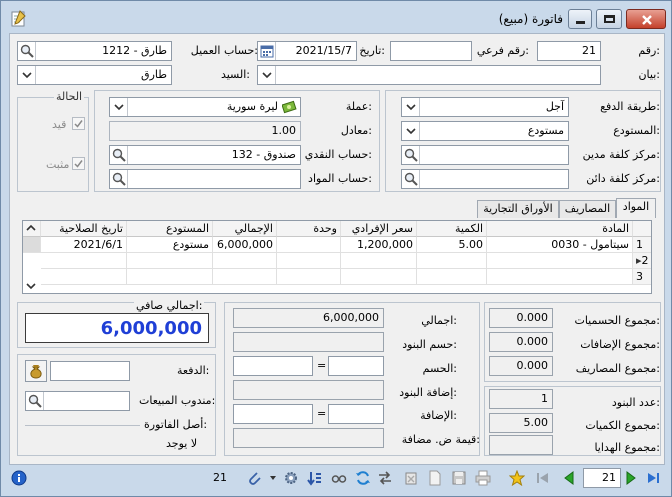 This screenshot has height=497, width=672. Describe the element at coordinates (84, 245) in the screenshot. I see `row1-expiry: 2021/6/1` at that location.